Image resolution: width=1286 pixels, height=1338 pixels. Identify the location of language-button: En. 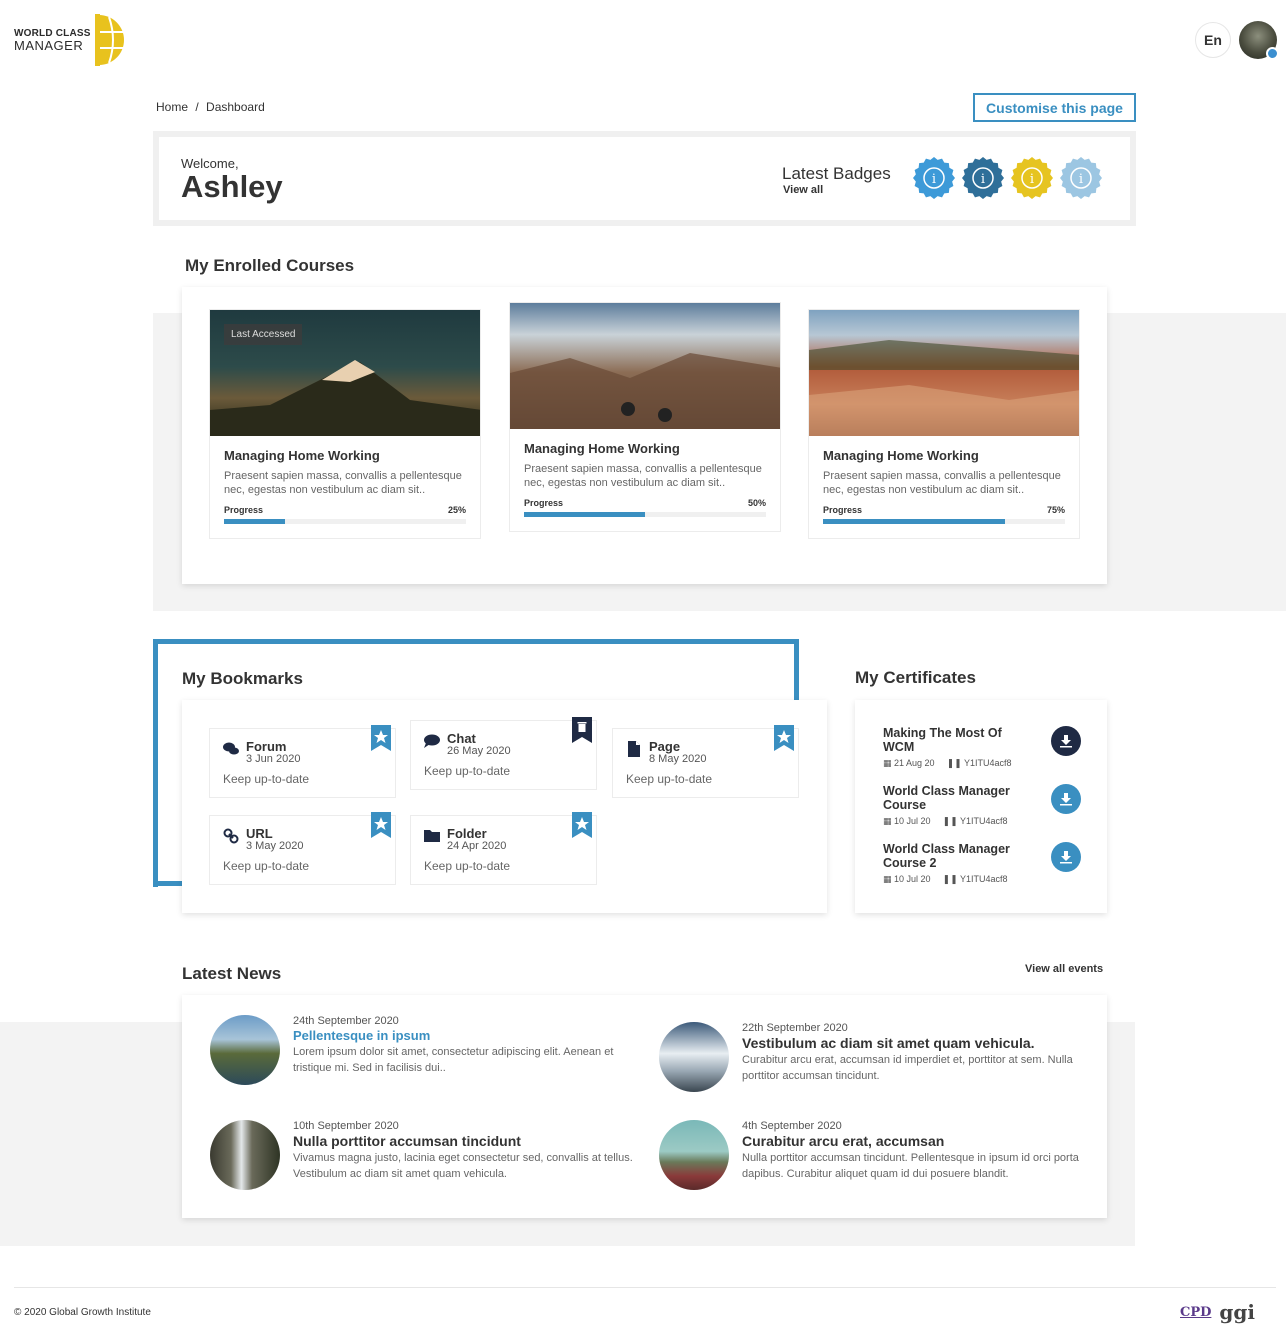
(1213, 40).